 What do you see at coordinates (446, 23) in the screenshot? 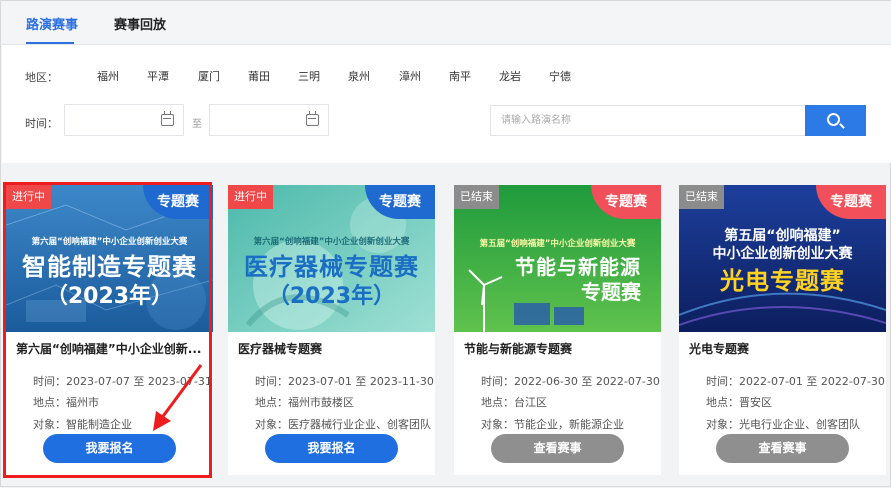
I see `tab-bar: 路演赛事 赛事回放` at bounding box center [446, 23].